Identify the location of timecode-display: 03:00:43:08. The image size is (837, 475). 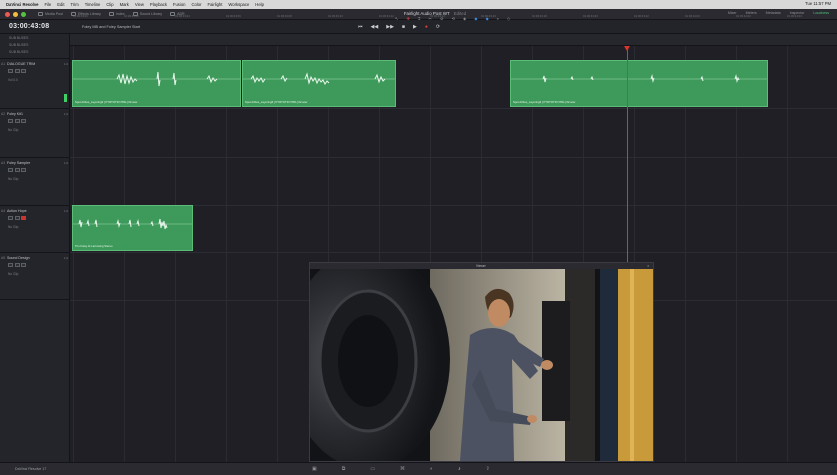
(29, 26).